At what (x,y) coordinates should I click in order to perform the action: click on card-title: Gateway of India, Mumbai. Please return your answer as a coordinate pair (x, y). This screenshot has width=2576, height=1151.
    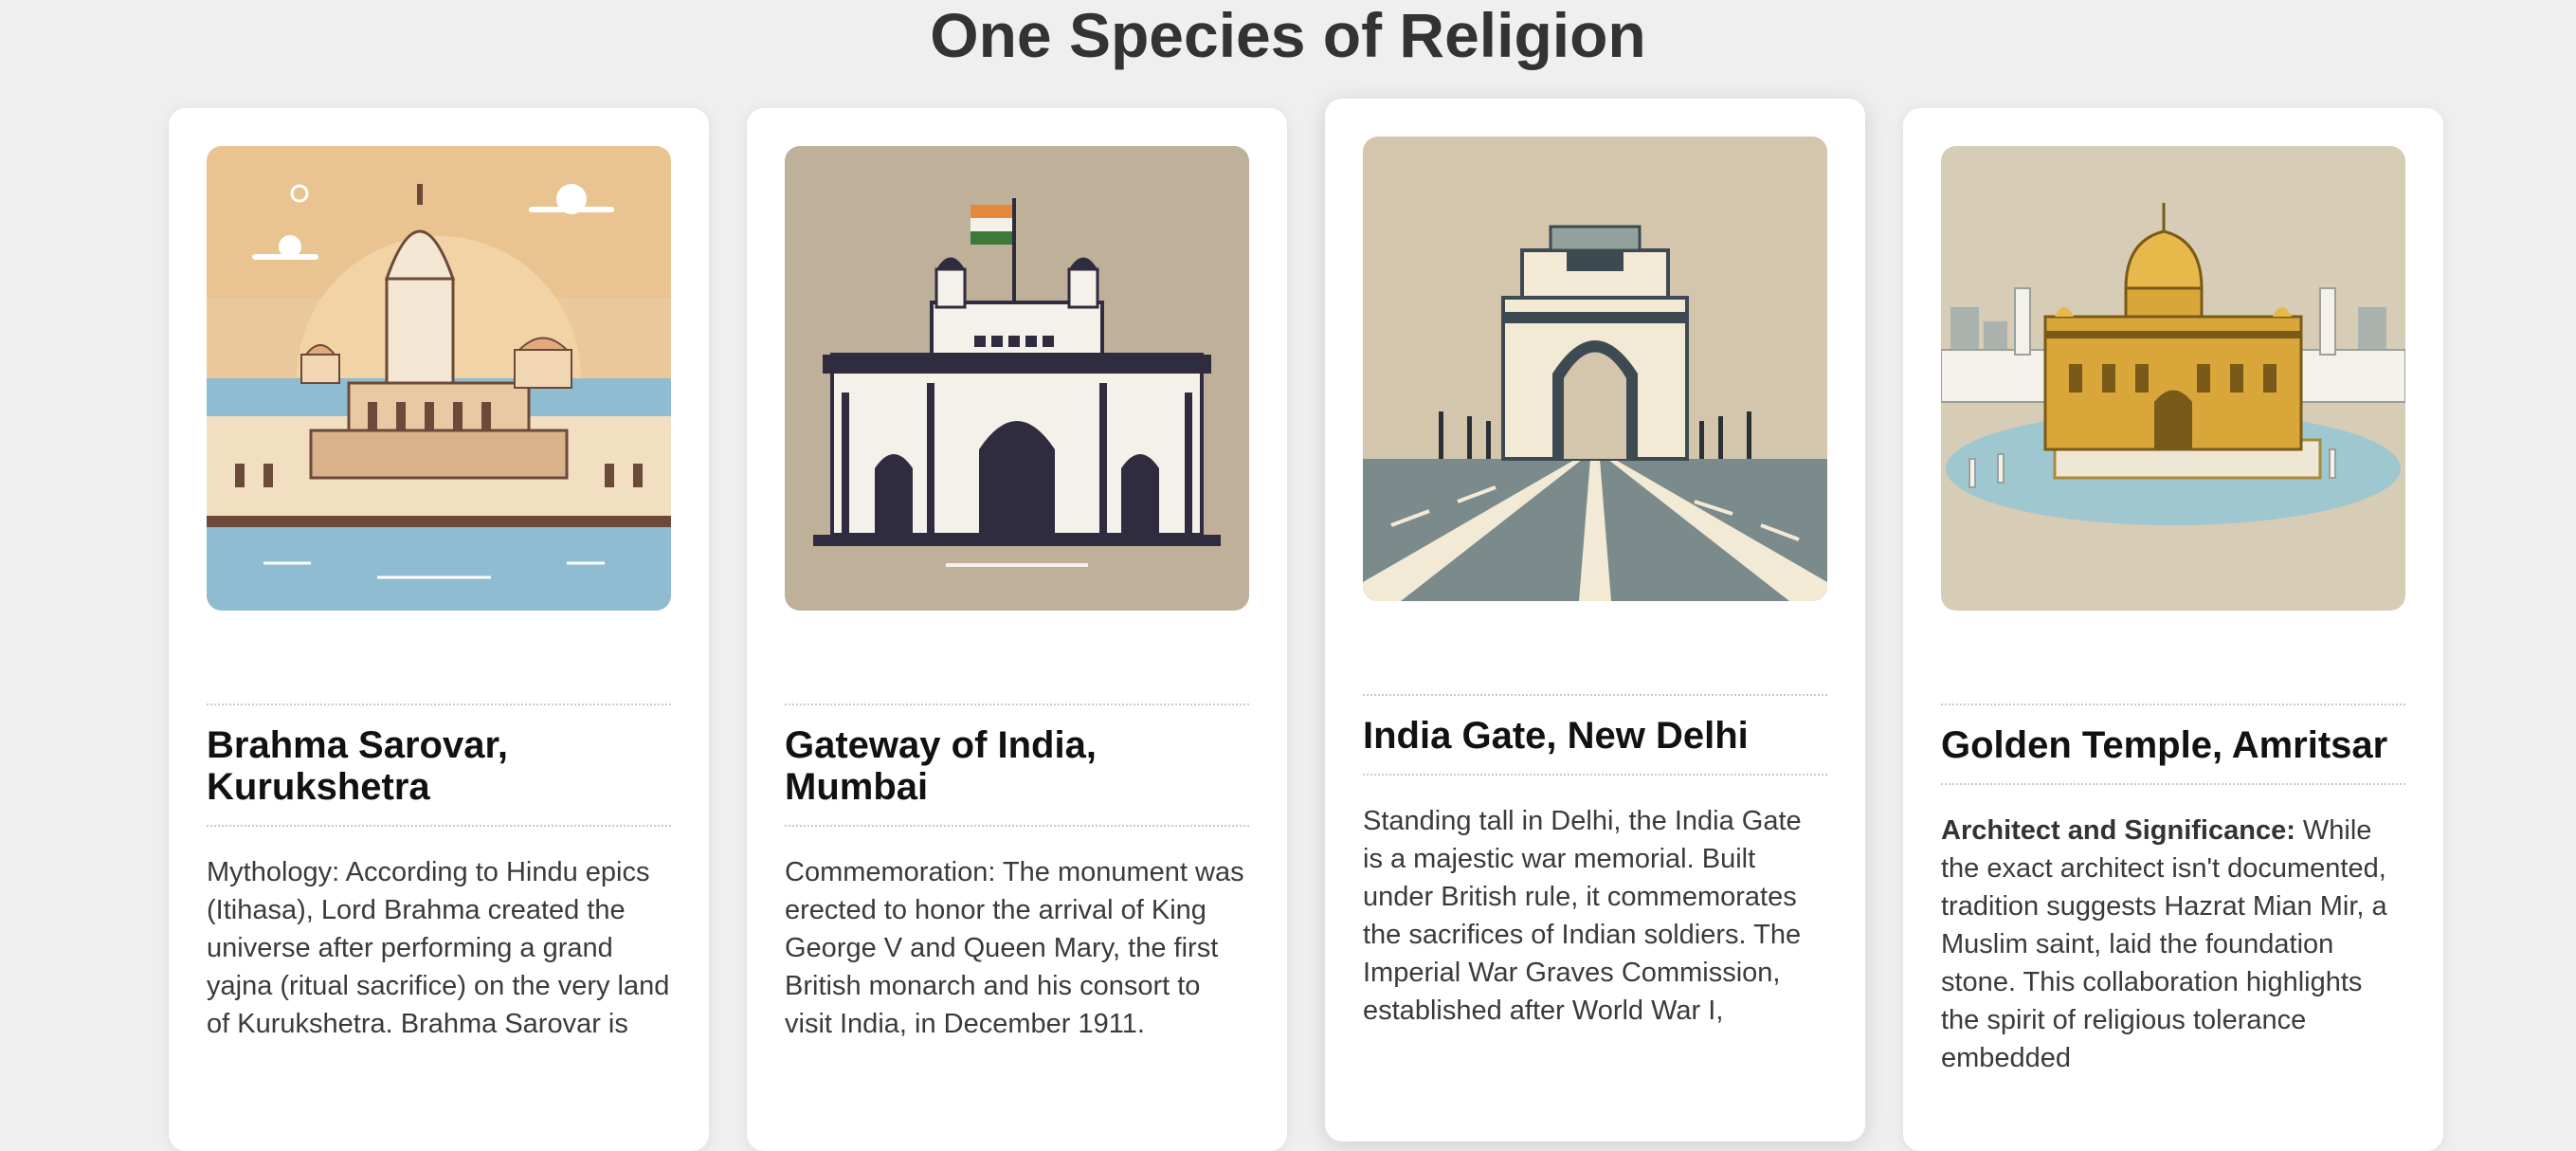
    Looking at the image, I should click on (941, 766).